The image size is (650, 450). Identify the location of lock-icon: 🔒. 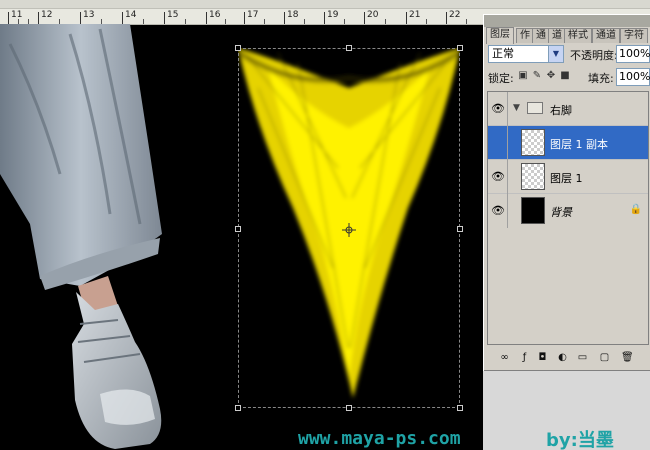
(635, 209).